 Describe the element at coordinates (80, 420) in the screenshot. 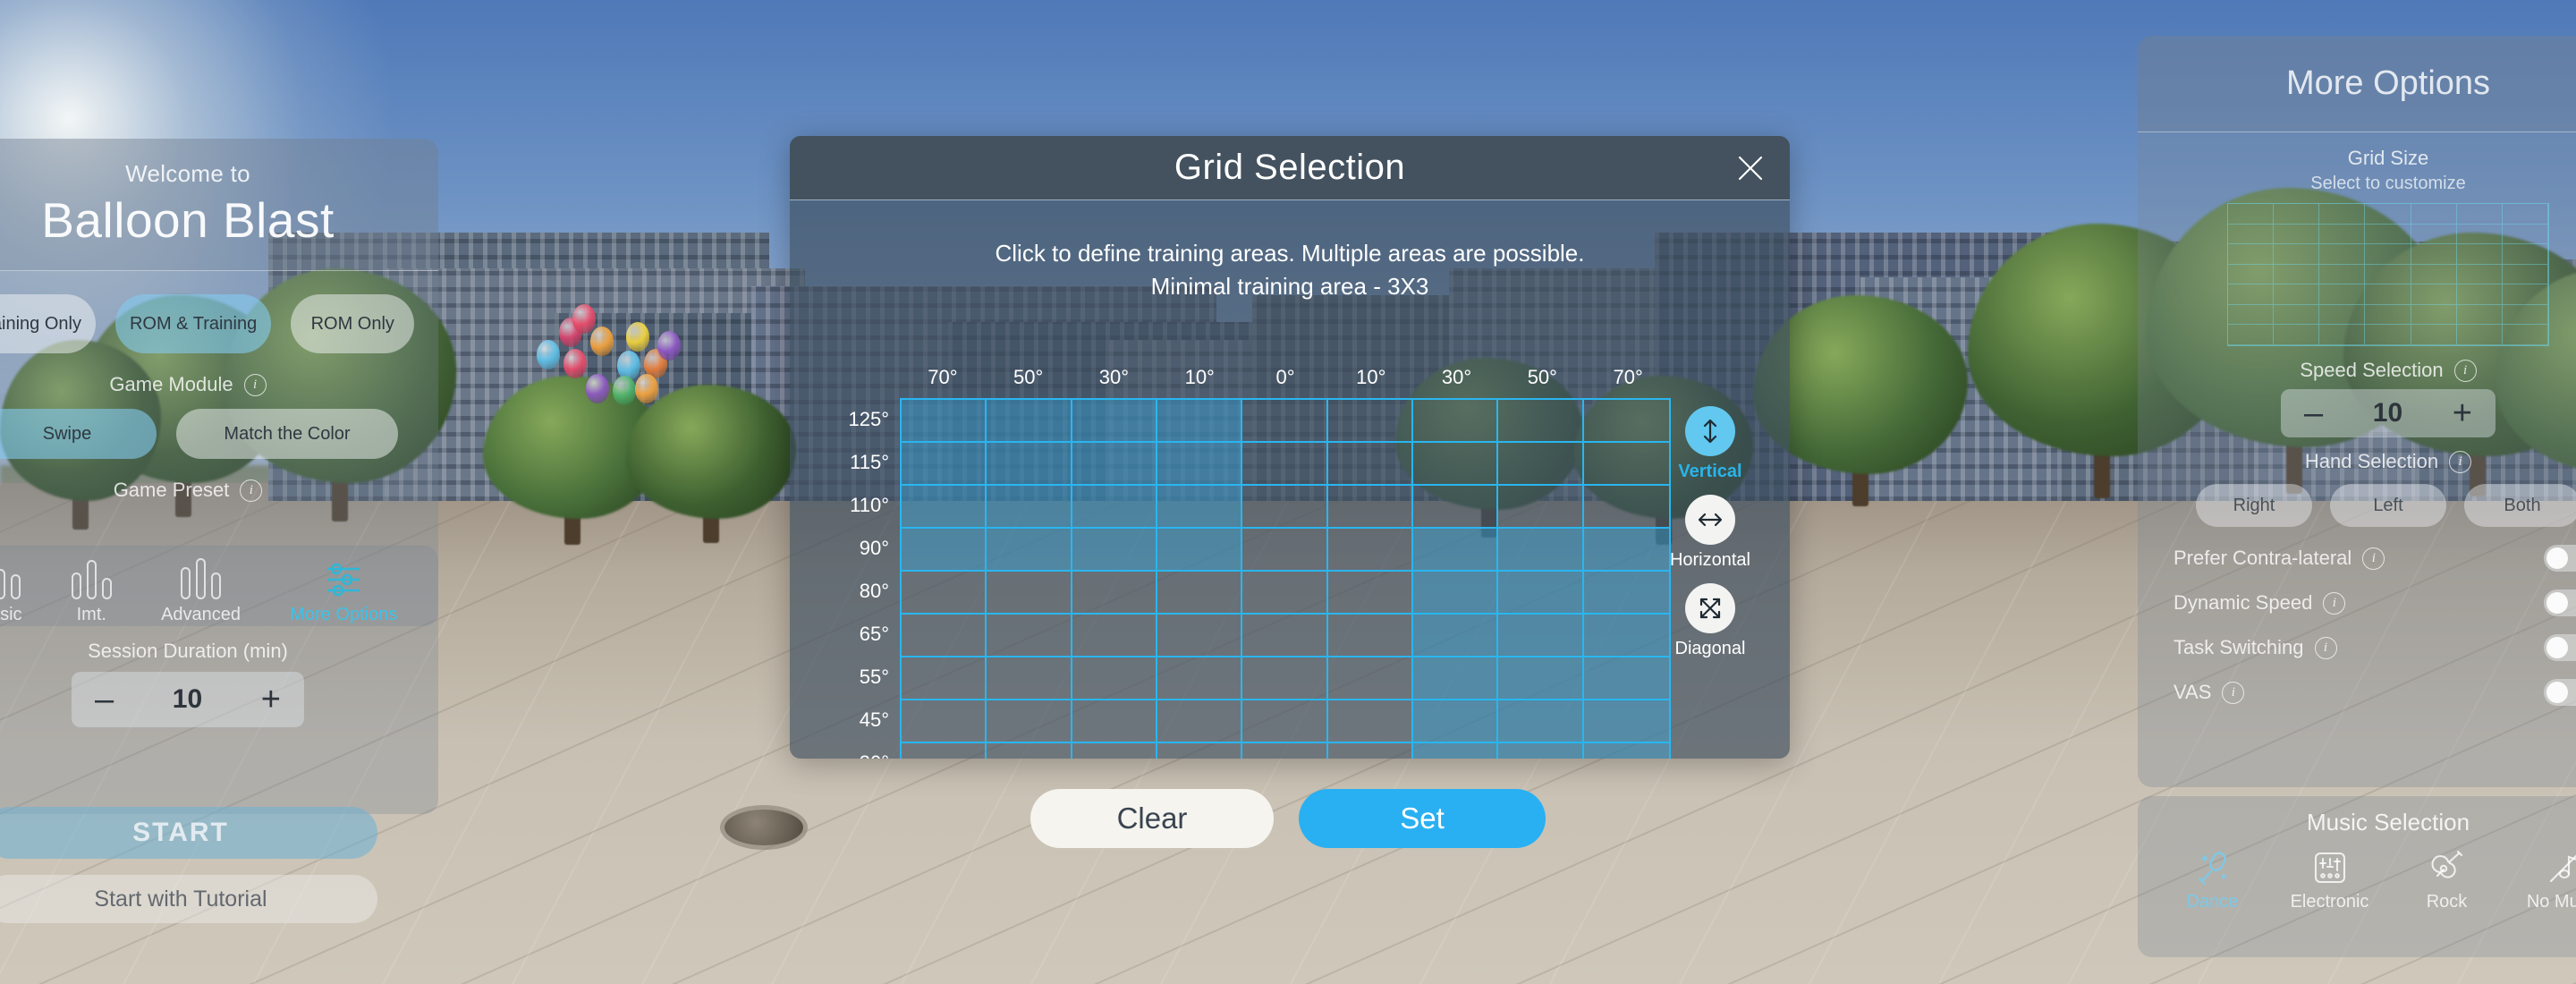

I see `tree-canopy` at that location.